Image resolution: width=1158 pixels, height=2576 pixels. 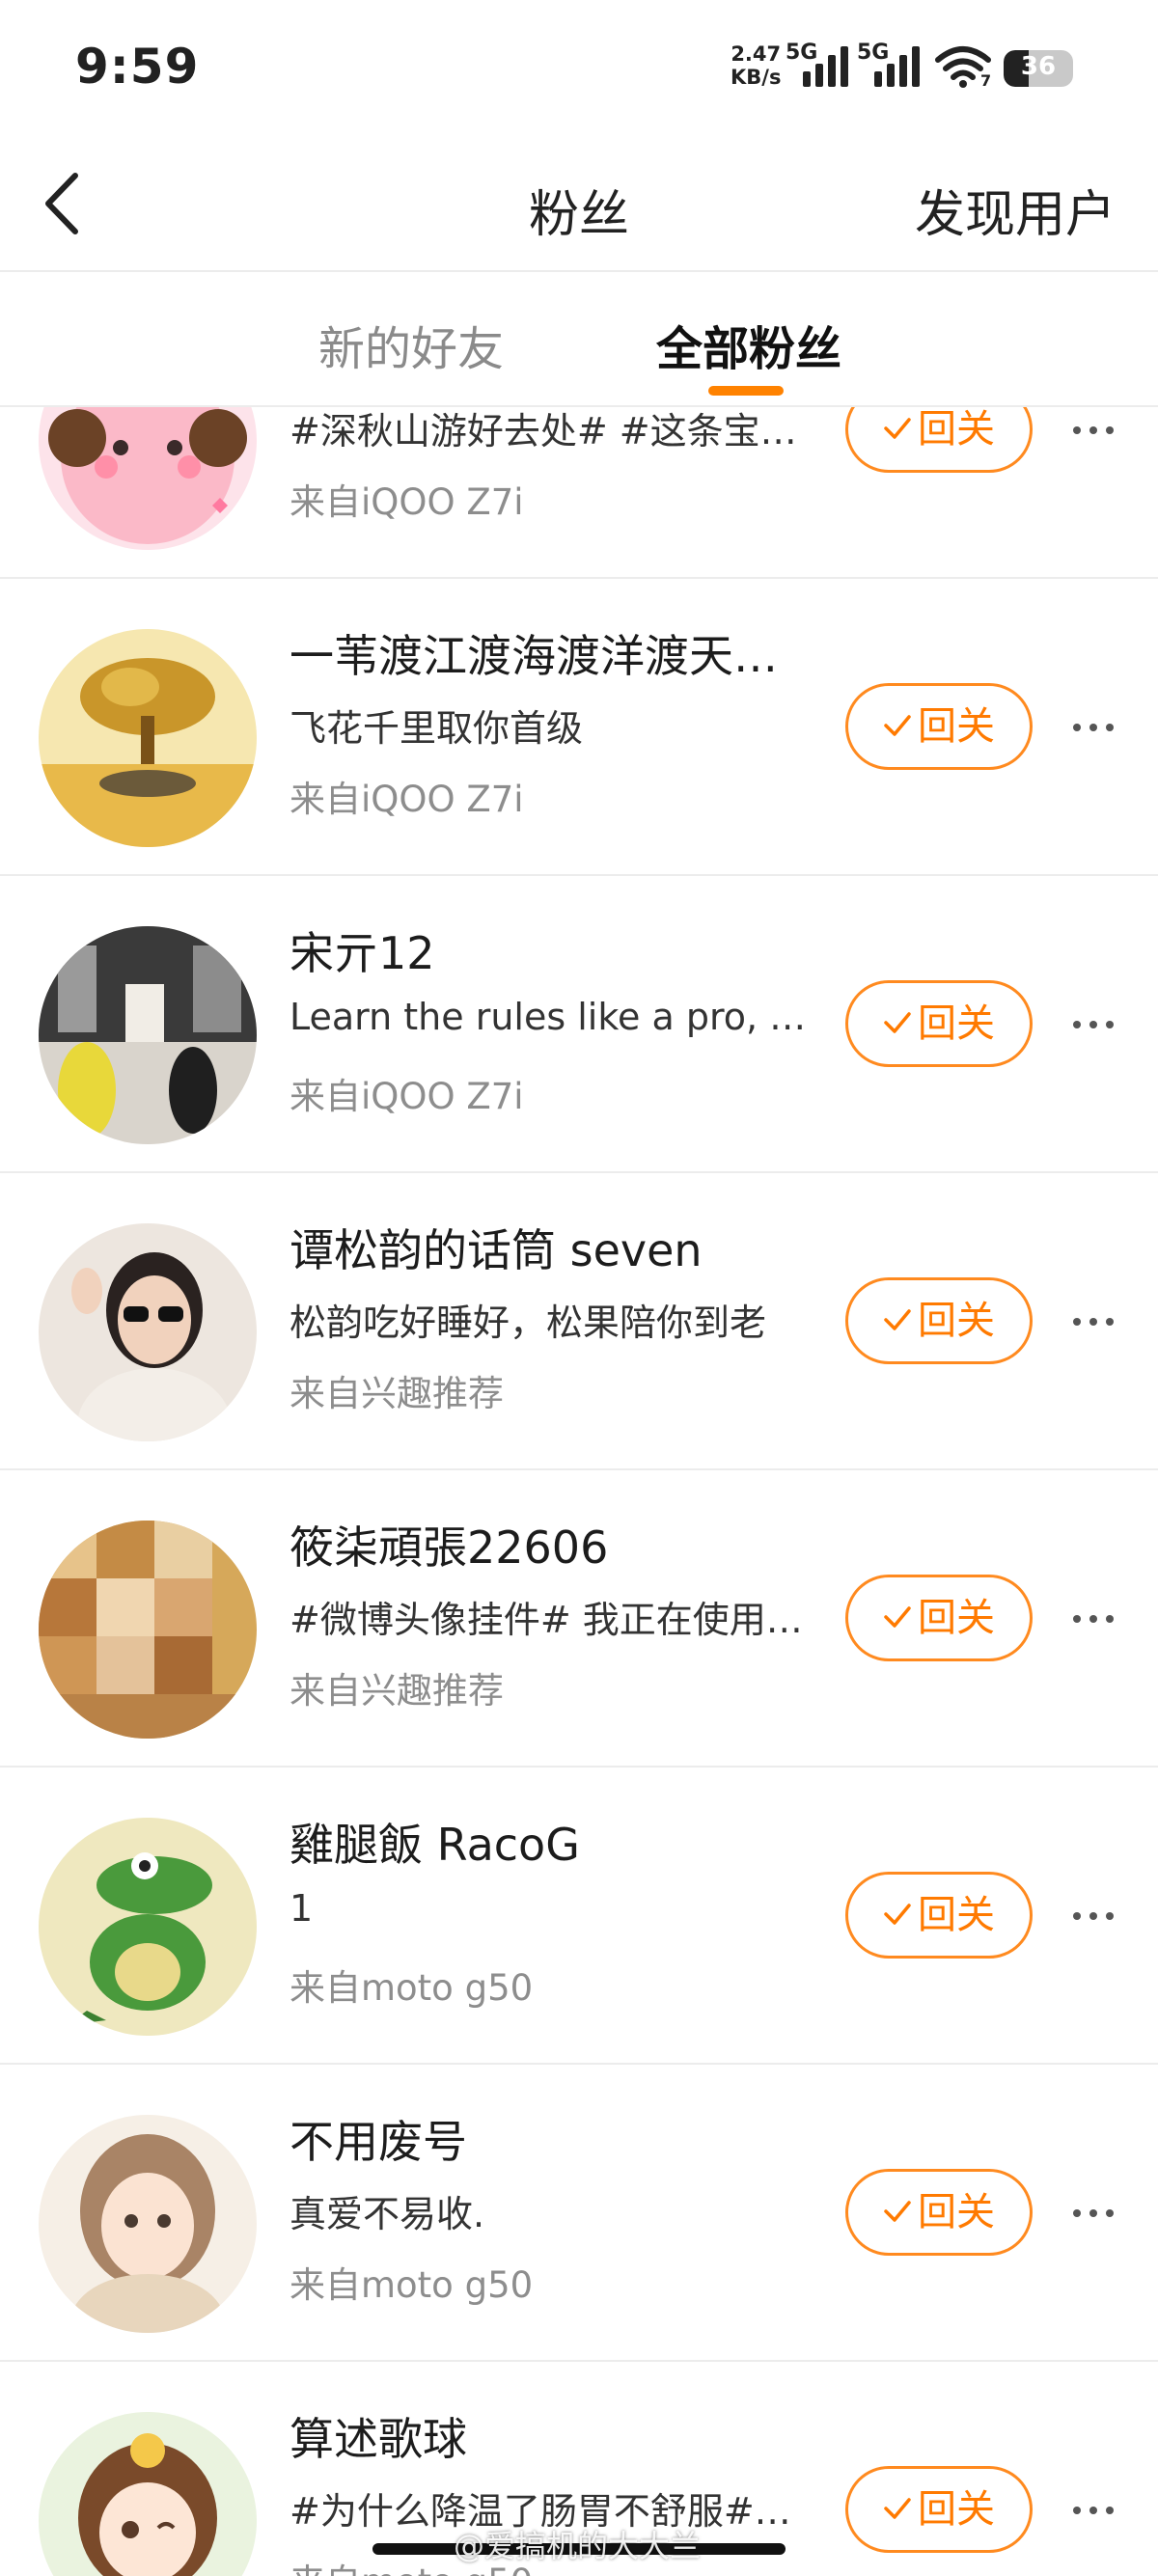 What do you see at coordinates (579, 339) in the screenshot?
I see `tab-bar: 新的好友 全部粉丝` at bounding box center [579, 339].